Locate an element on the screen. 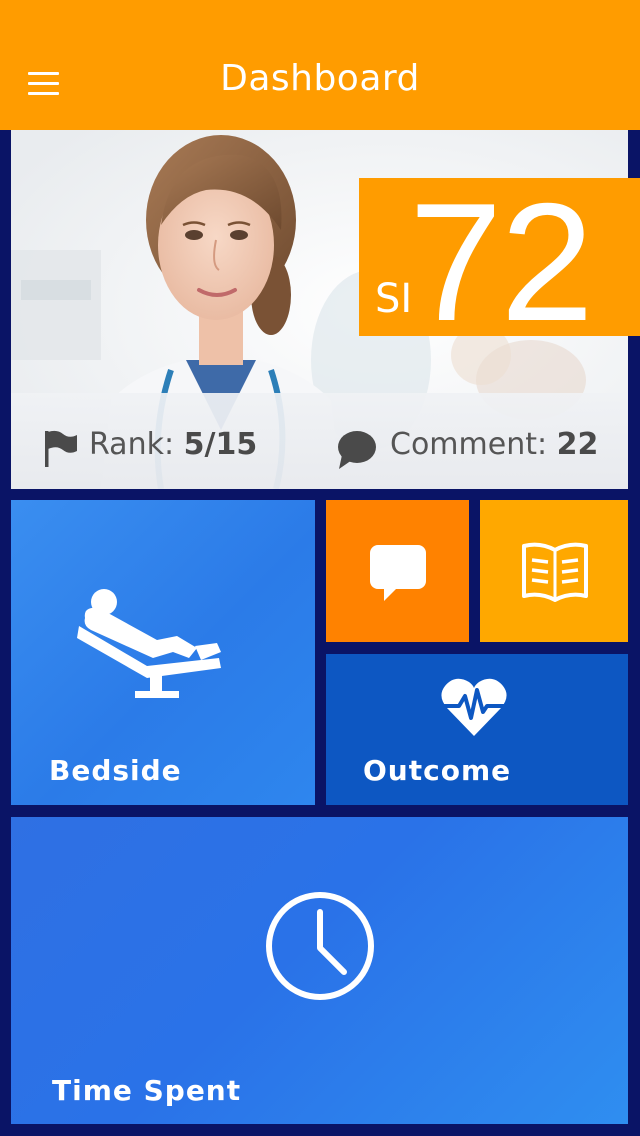  comment-stat: Comment: 22 is located at coordinates (494, 444).